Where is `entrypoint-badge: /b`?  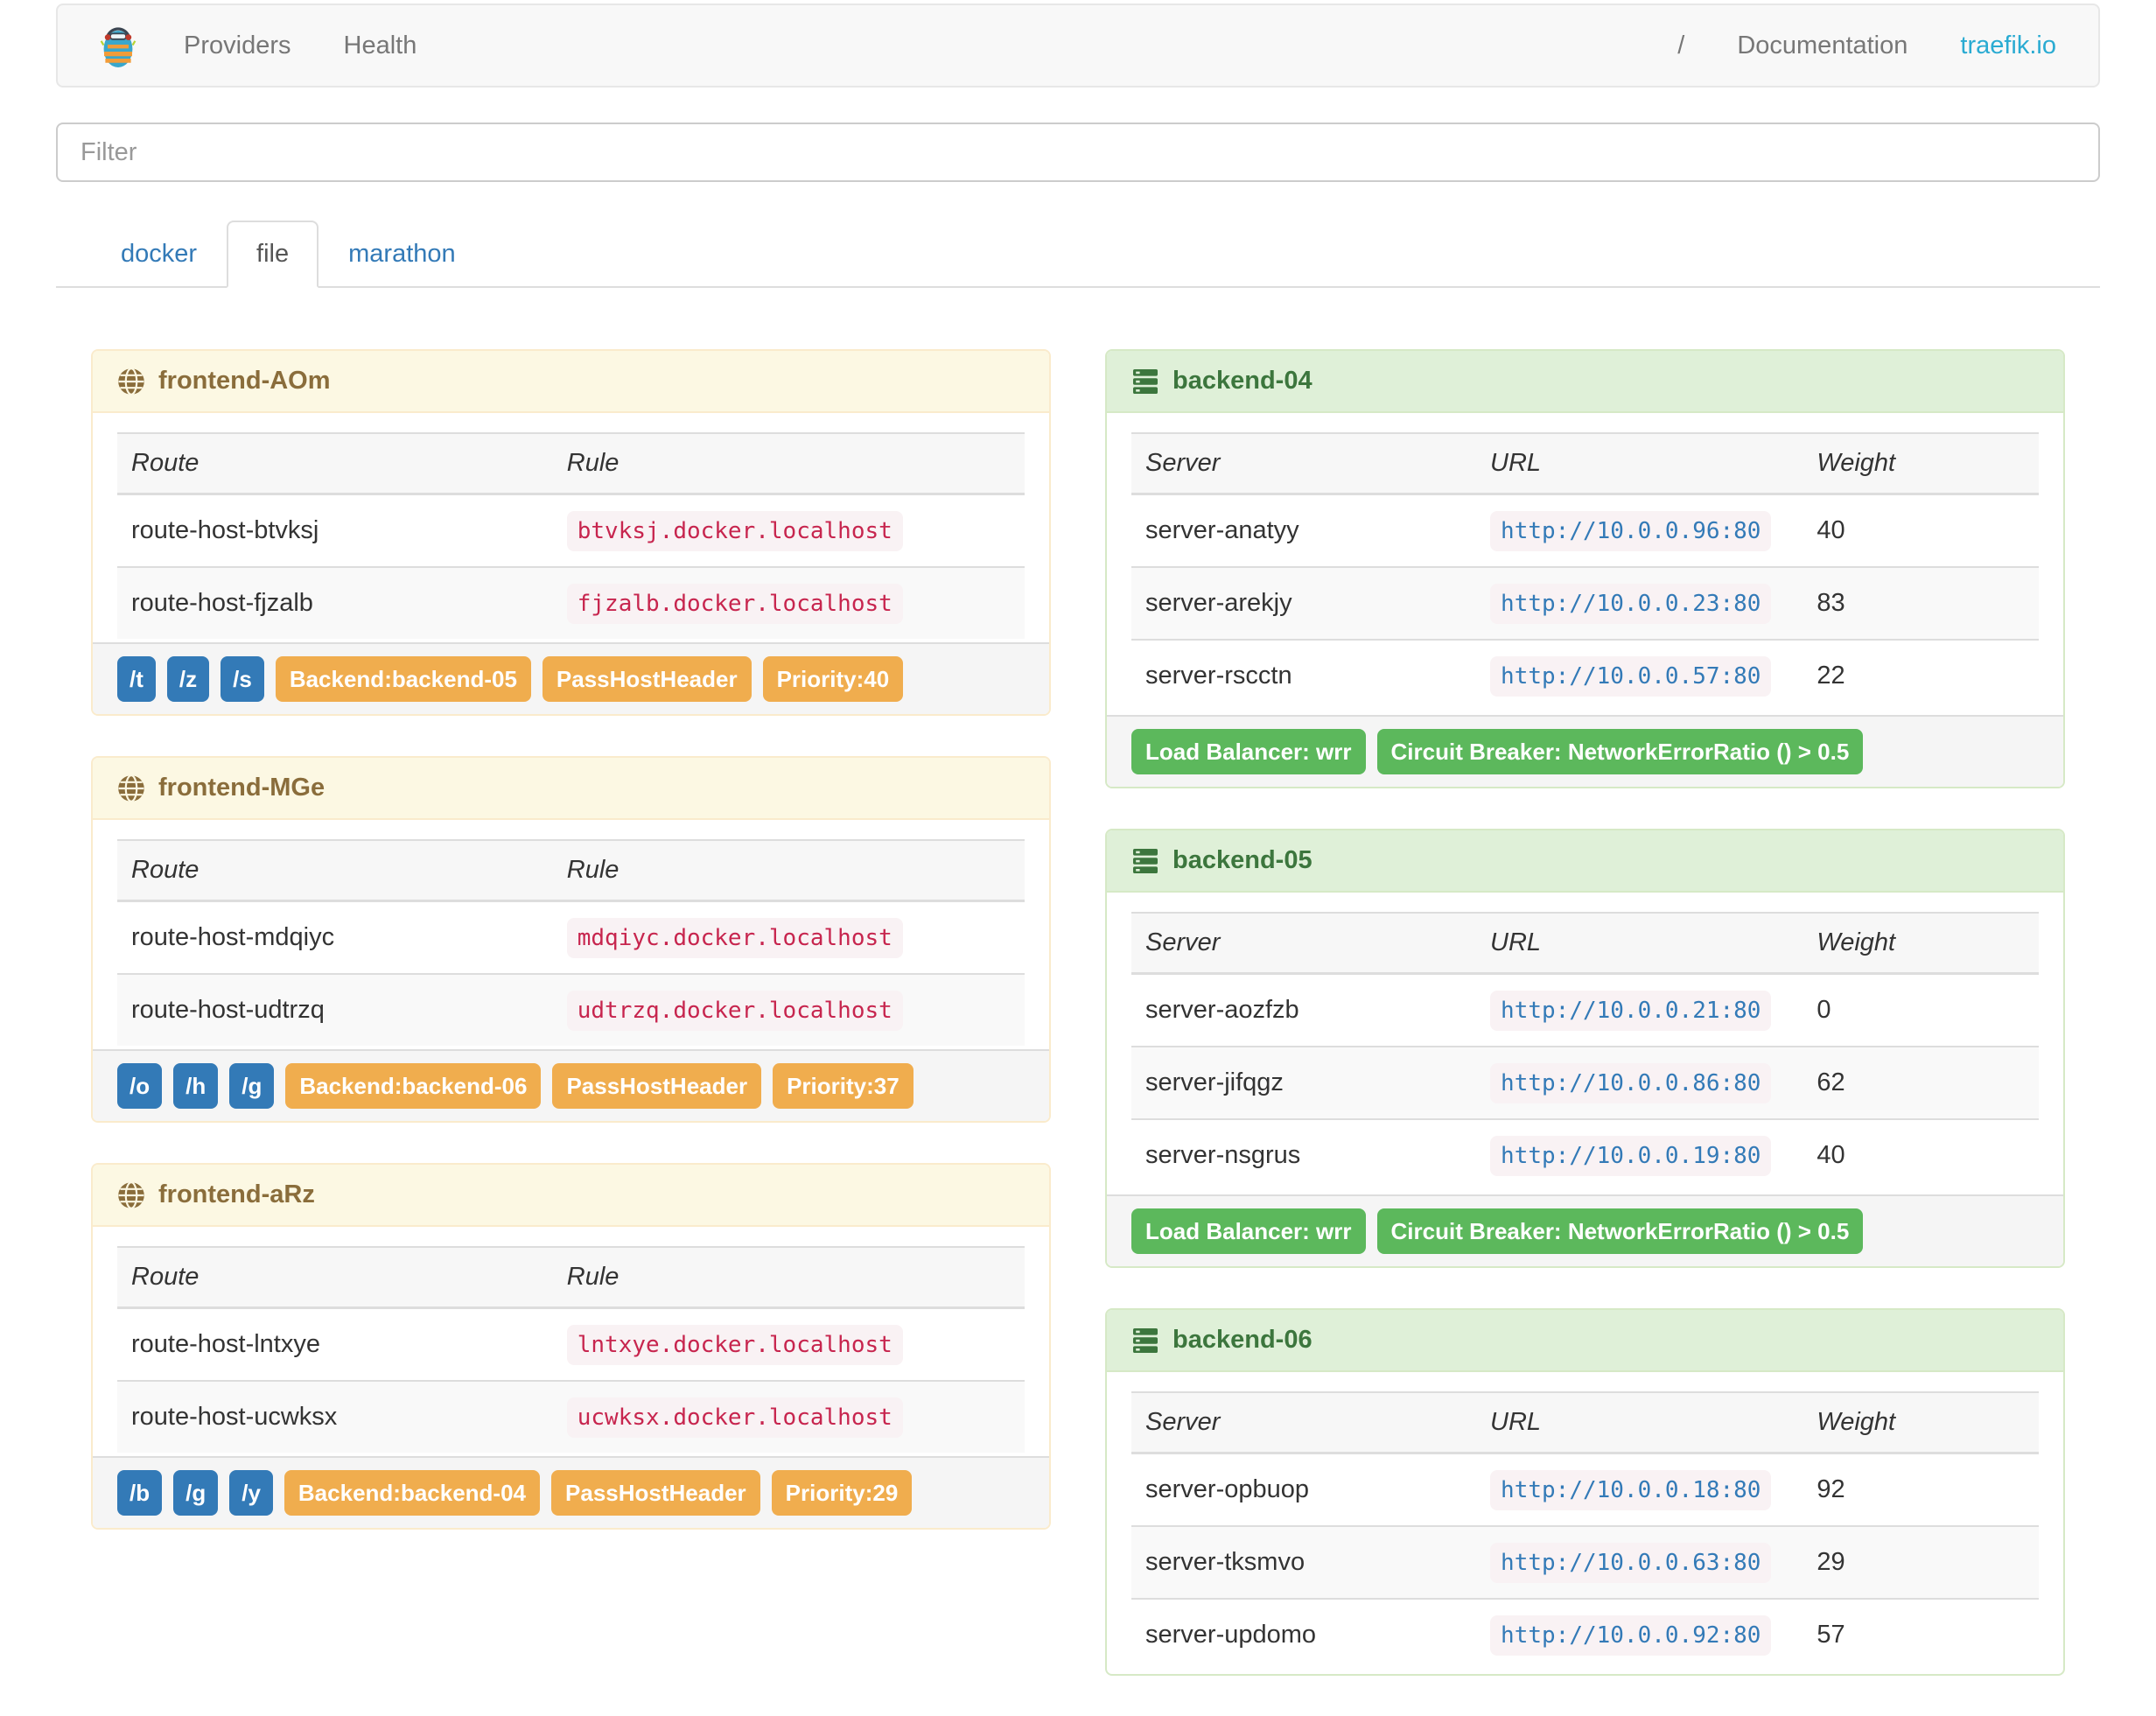 entrypoint-badge: /b is located at coordinates (140, 1493).